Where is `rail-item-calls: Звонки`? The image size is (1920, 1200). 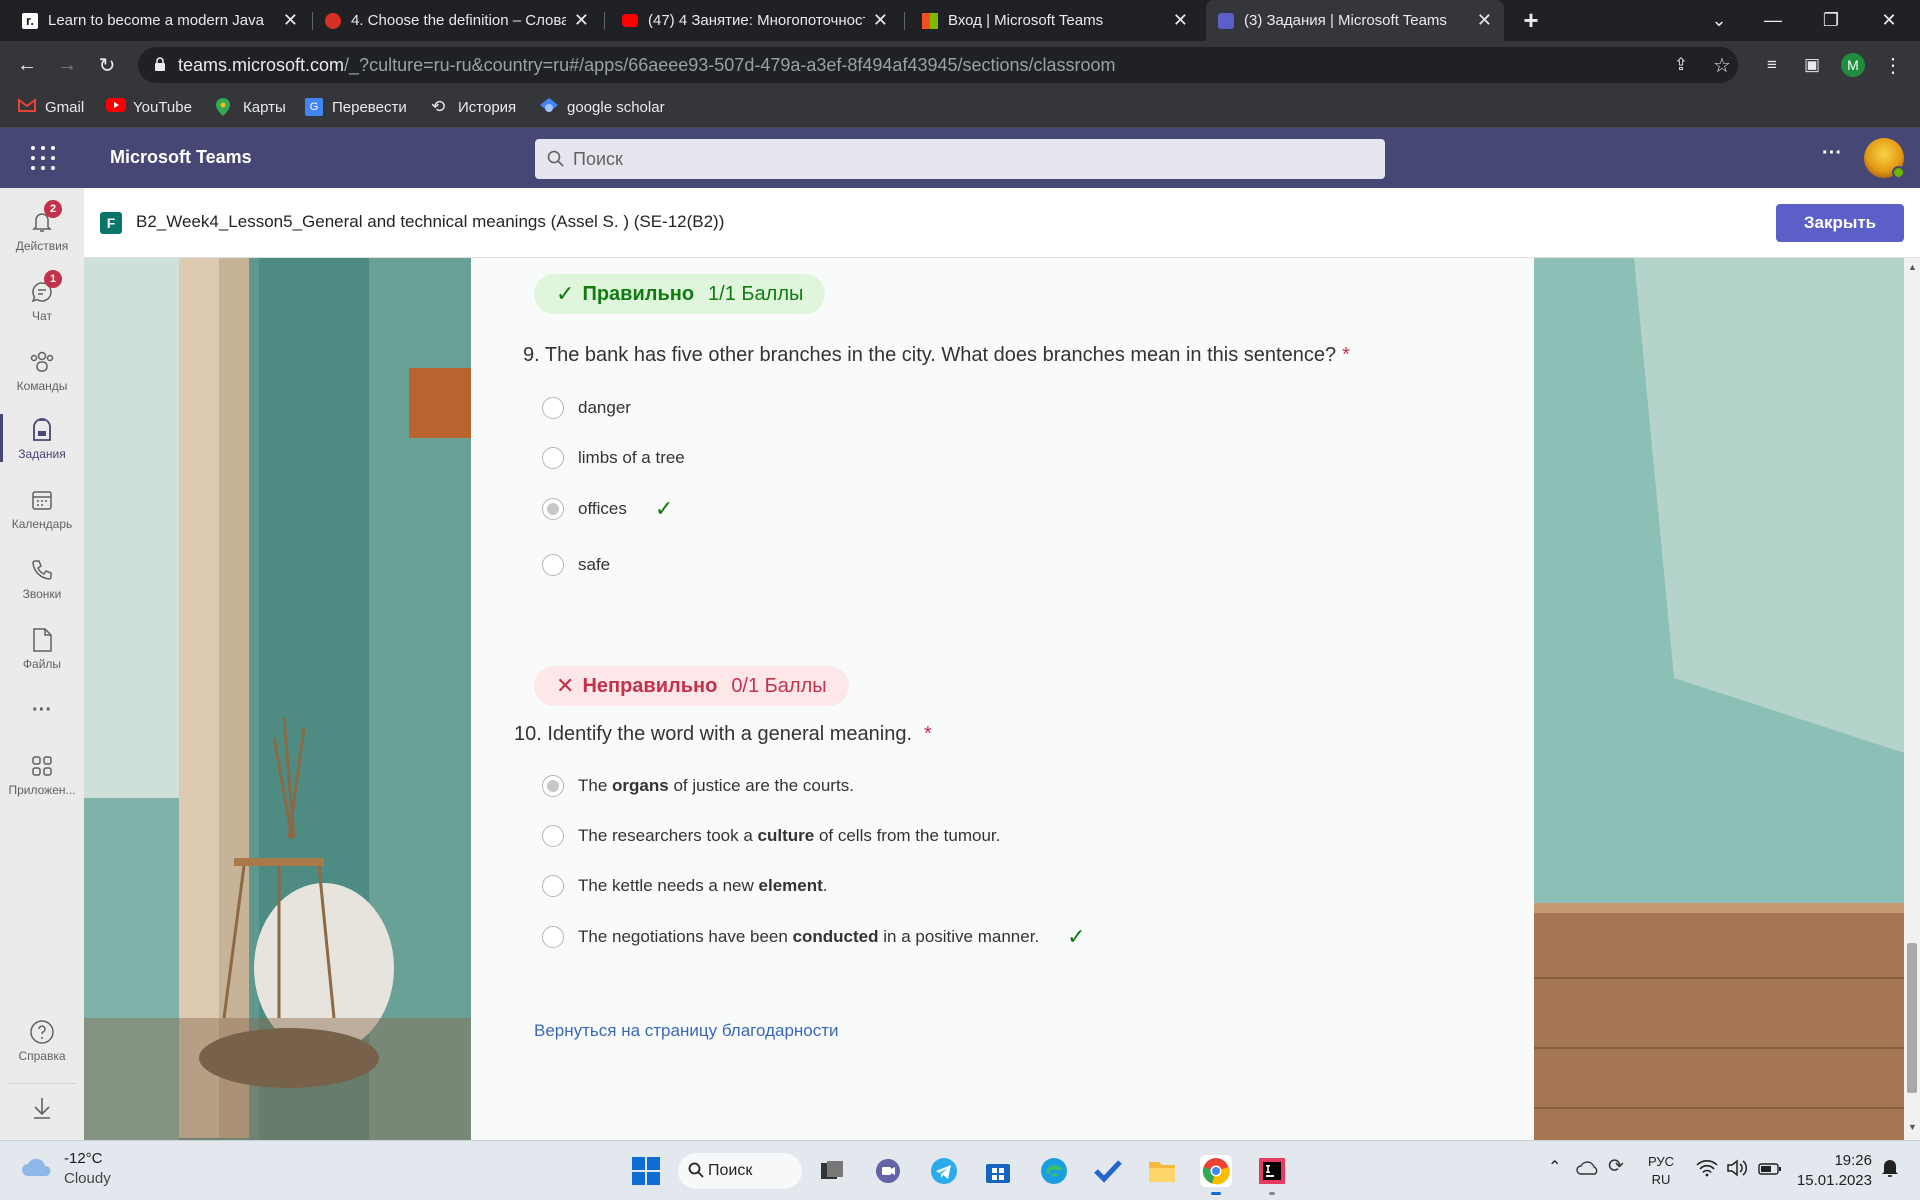 rail-item-calls: Звонки is located at coordinates (42, 578).